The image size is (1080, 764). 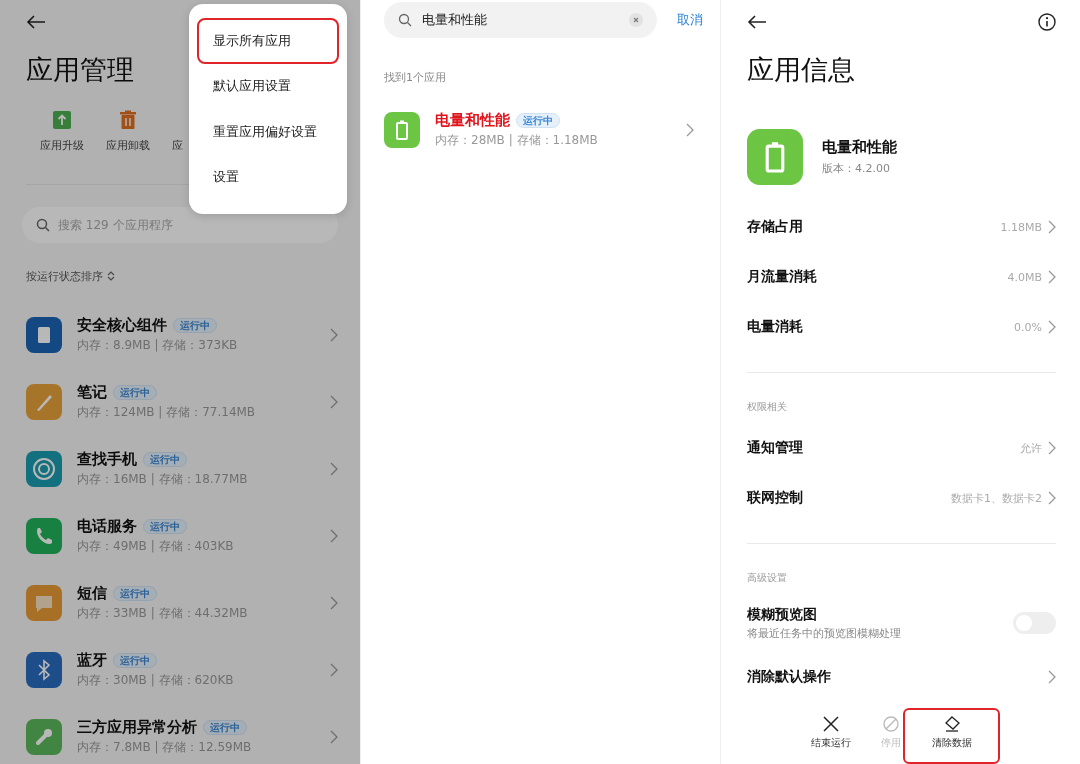 What do you see at coordinates (182, 401) in the screenshot?
I see `app-list-item: 笔记 运行中 内存：124MB | 存储：77.14MB` at bounding box center [182, 401].